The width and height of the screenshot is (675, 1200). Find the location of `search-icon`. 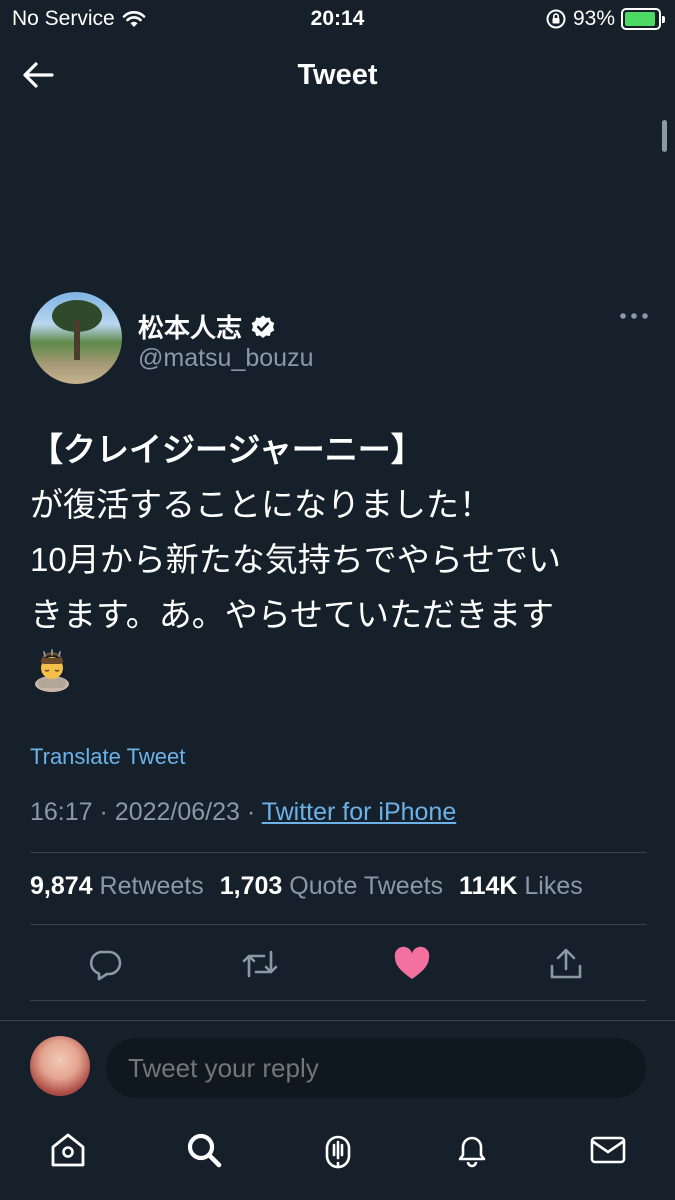

search-icon is located at coordinates (204, 1150).